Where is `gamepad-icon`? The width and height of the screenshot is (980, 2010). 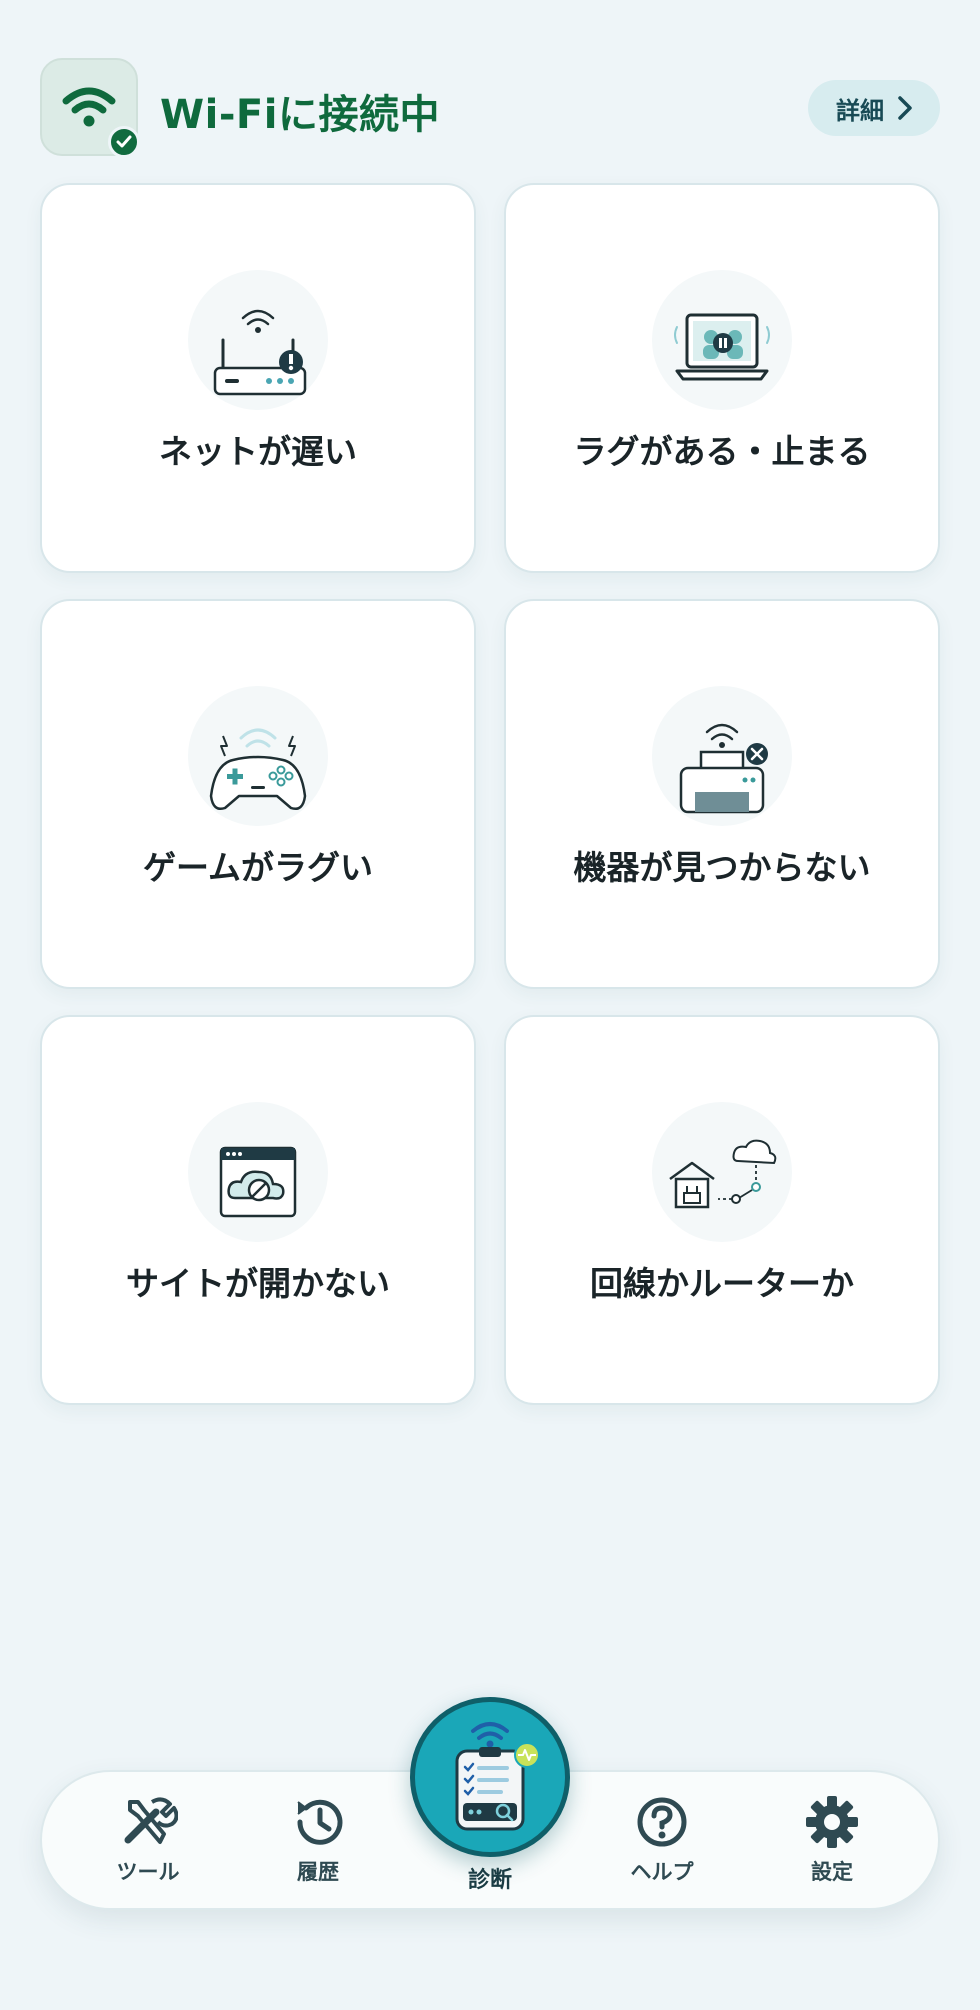 gamepad-icon is located at coordinates (258, 763).